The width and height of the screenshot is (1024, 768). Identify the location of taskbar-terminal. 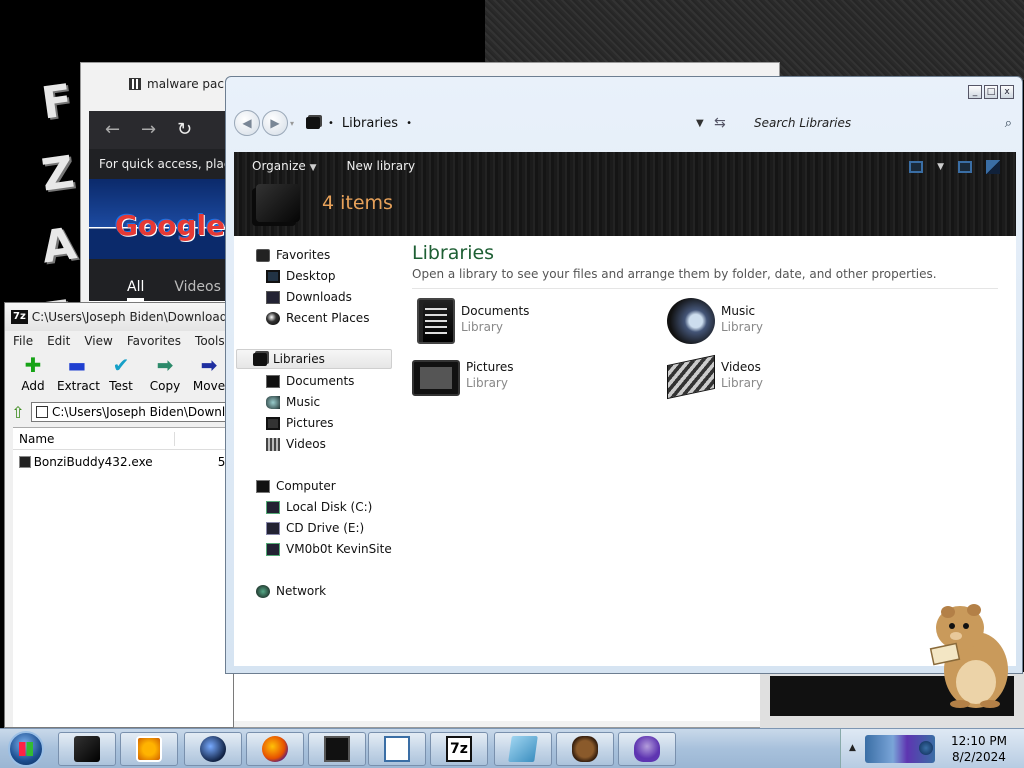
(337, 749).